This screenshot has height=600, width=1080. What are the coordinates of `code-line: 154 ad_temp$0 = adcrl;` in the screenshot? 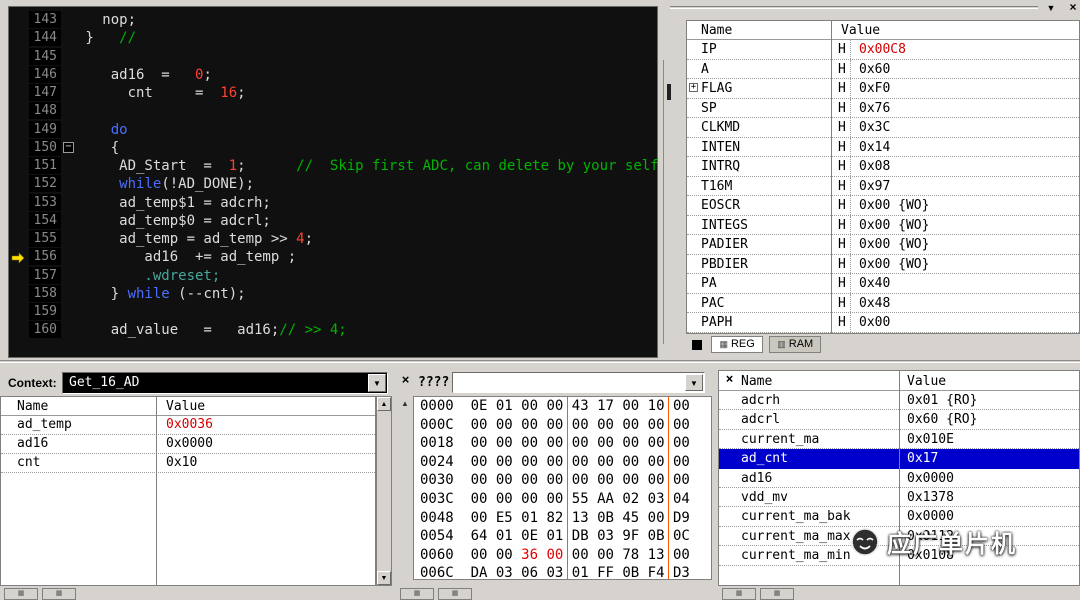 It's located at (333, 220).